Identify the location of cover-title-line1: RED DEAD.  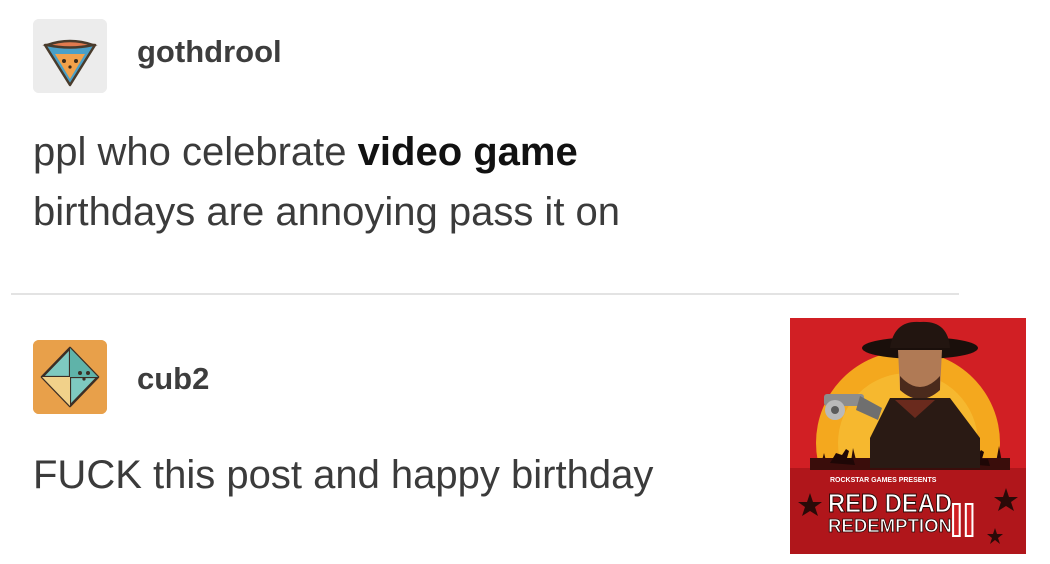
(890, 503).